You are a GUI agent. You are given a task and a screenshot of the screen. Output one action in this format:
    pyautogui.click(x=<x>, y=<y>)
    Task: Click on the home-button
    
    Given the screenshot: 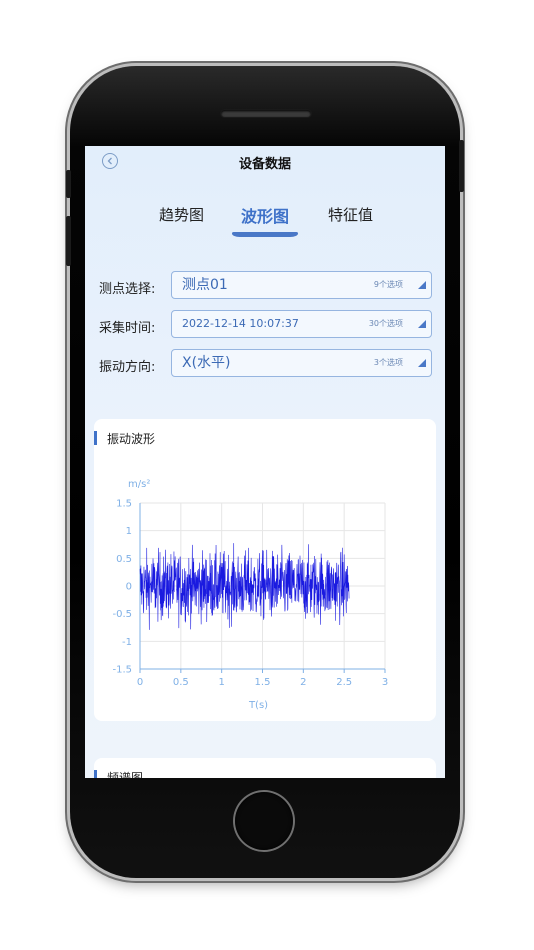 What is the action you would take?
    pyautogui.click(x=264, y=821)
    